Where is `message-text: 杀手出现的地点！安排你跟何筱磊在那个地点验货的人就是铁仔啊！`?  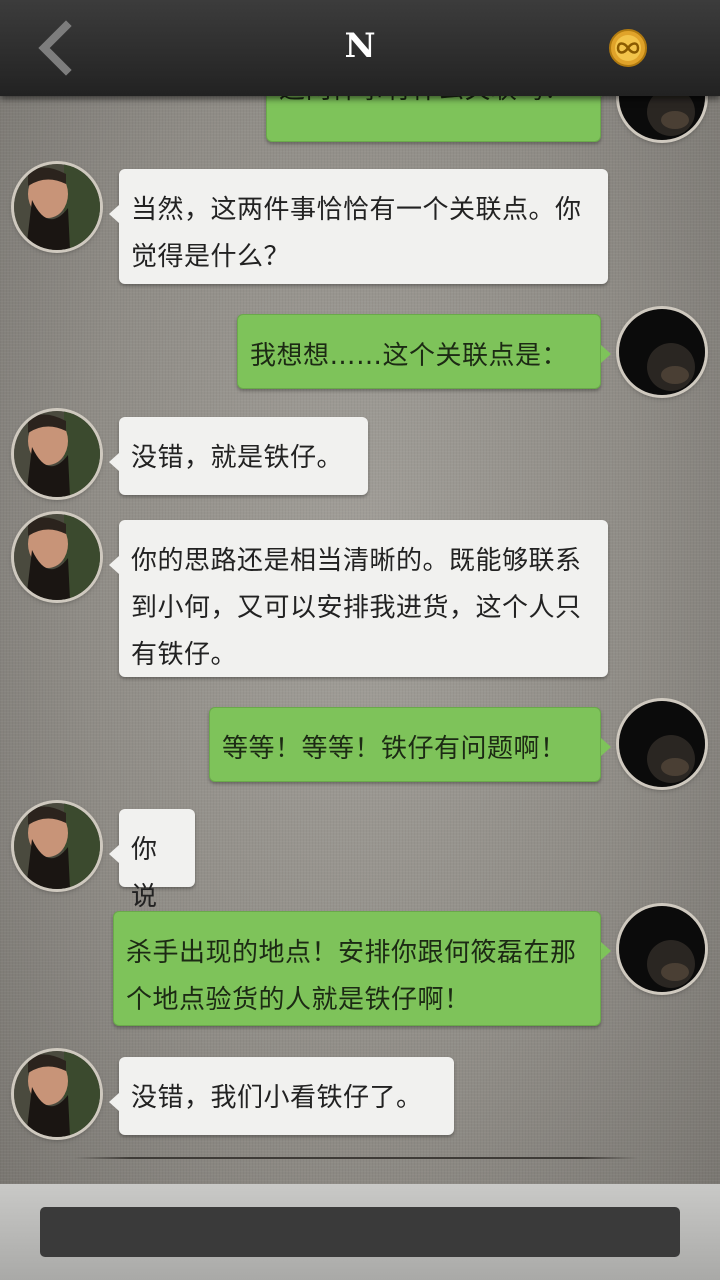
message-text: 杀手出现的地点！安排你跟何筱磊在那个地点验货的人就是铁仔啊！ is located at coordinates (351, 976).